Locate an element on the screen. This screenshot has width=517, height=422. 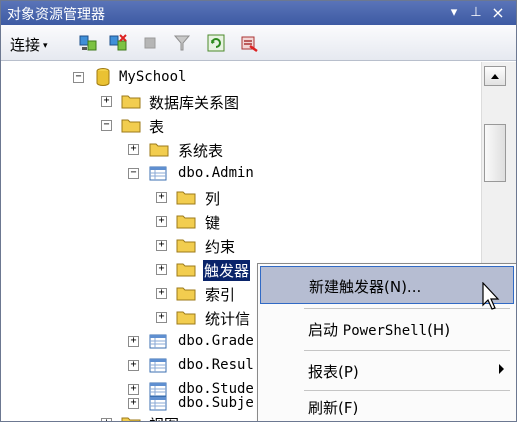
tree-node-label: 数据库关系图 is located at coordinates (194, 103).